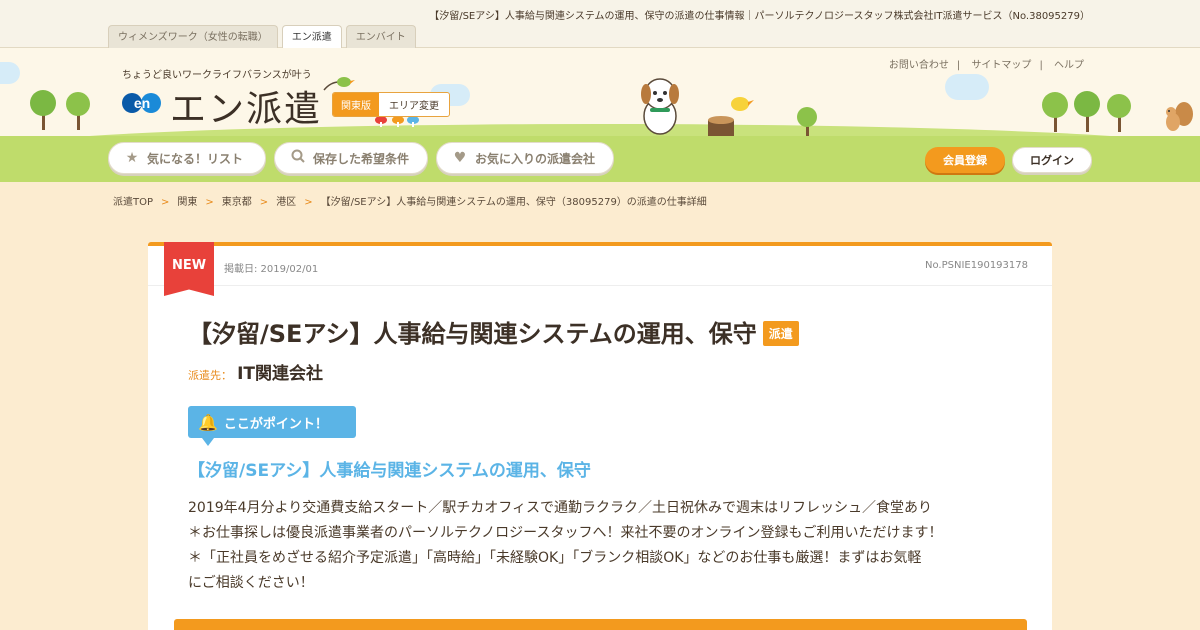  Describe the element at coordinates (187, 202) in the screenshot. I see `breadcrumb-item: 関東` at that location.